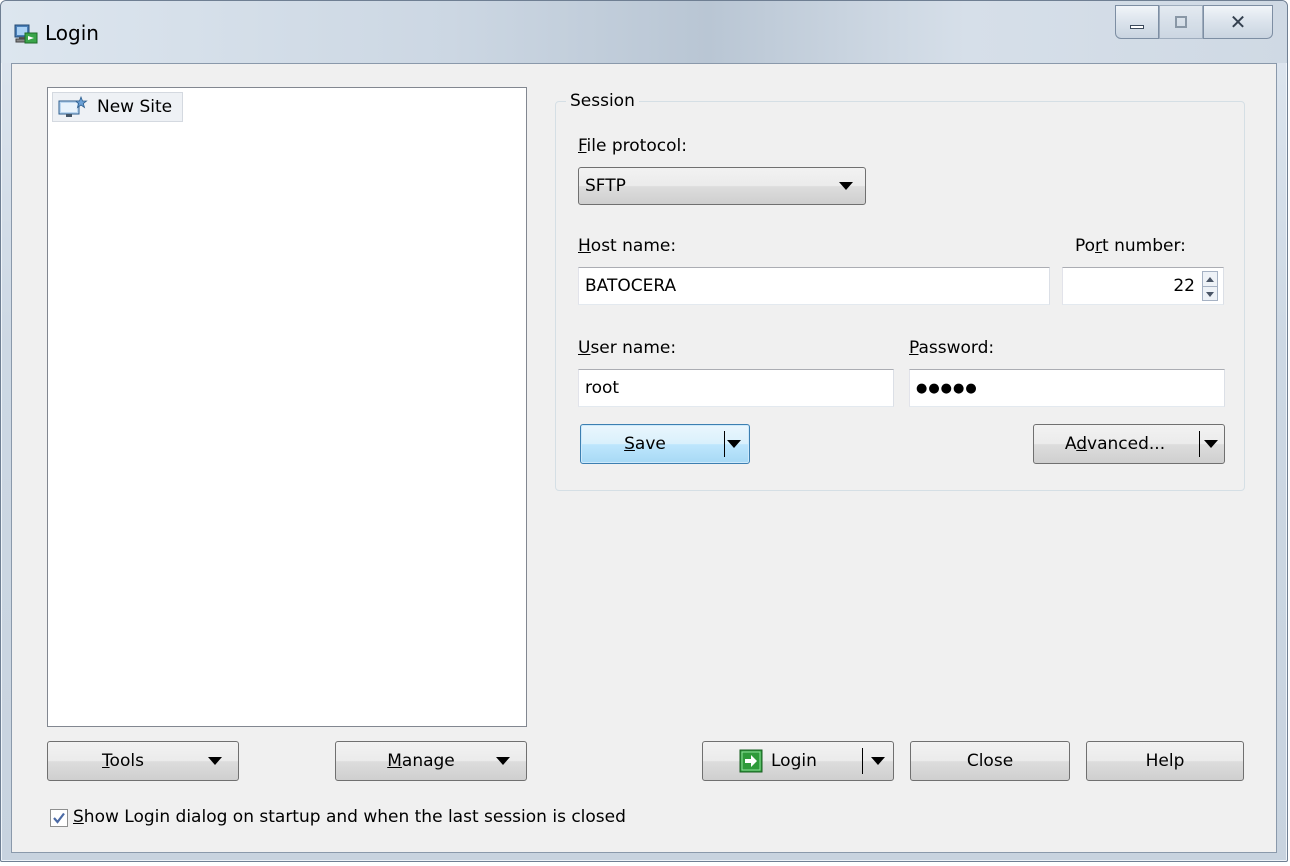  What do you see at coordinates (72, 33) in the screenshot?
I see `window-title: Login` at bounding box center [72, 33].